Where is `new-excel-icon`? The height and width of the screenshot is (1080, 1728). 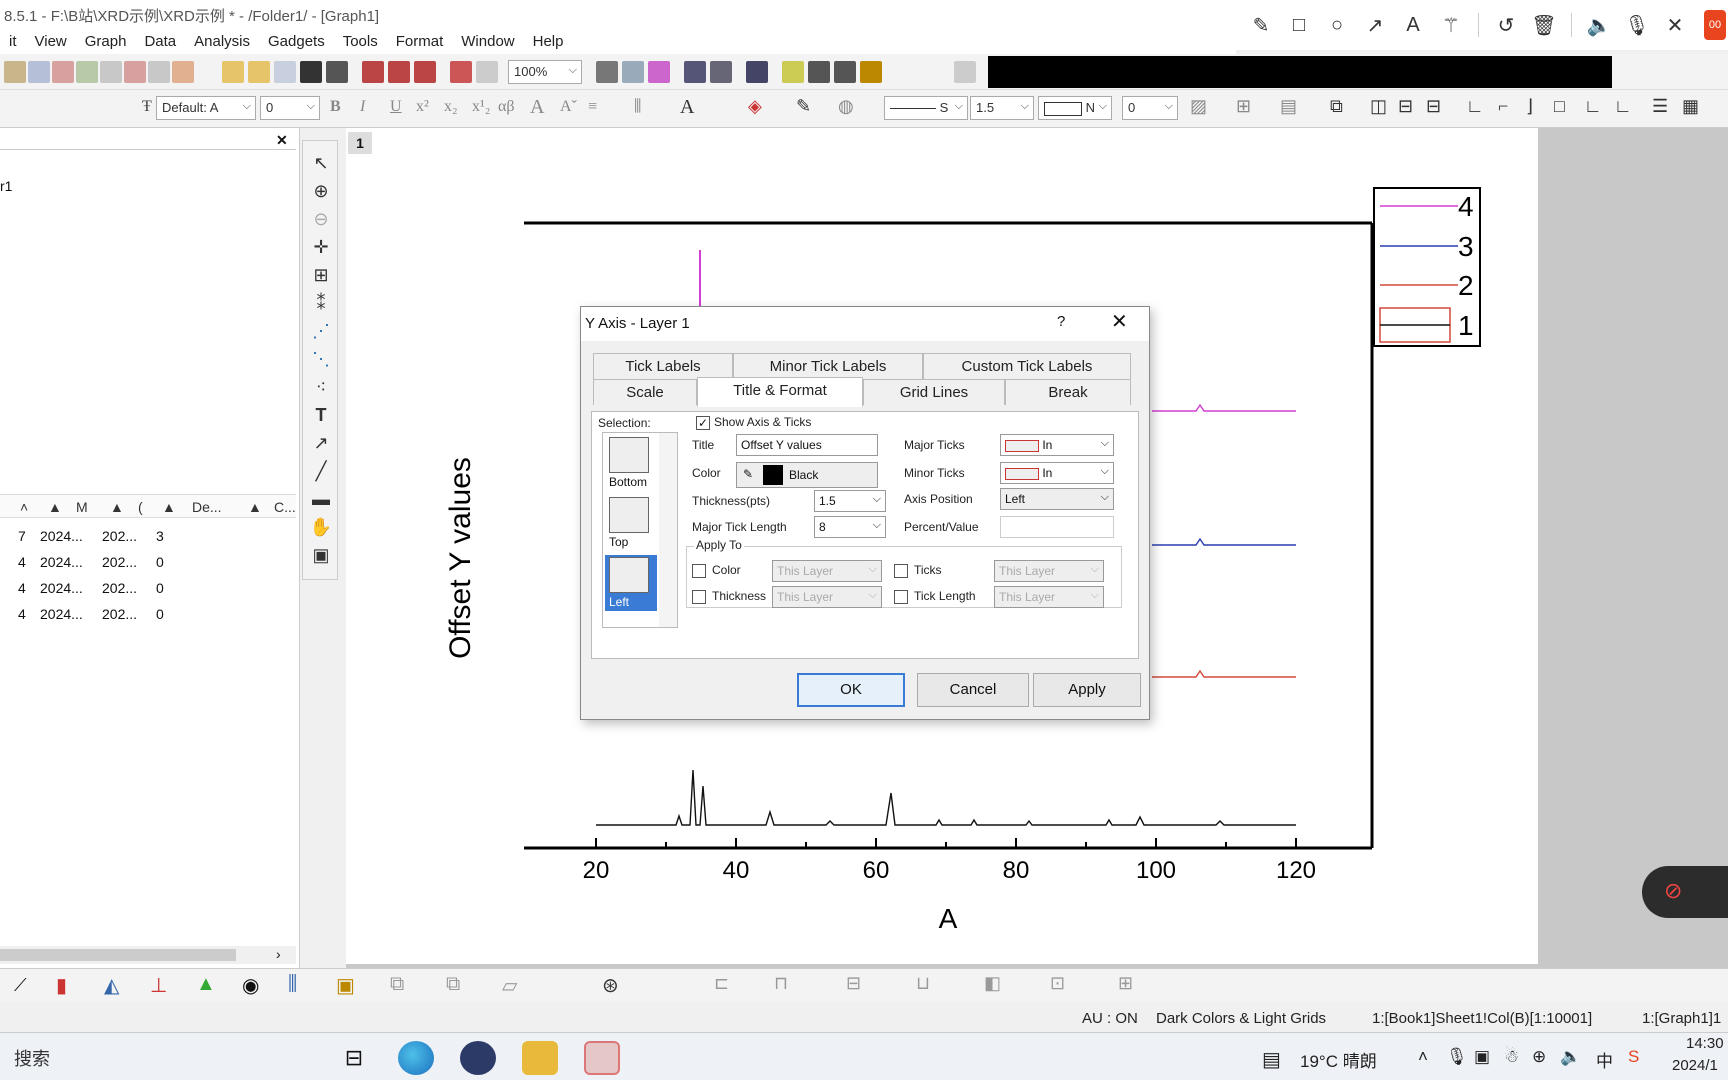
new-excel-icon is located at coordinates (183, 72).